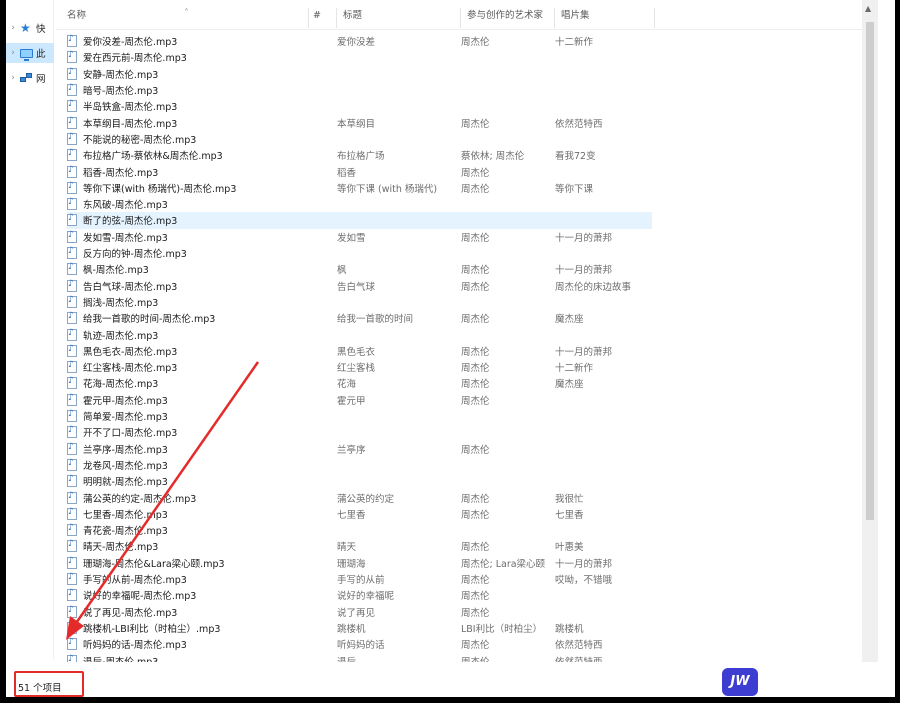  Describe the element at coordinates (359, 351) in the screenshot. I see `file-row: 黑色毛衣-周杰伦.mp3 黑色毛衣 周杰伦 十一月的萧邦` at that location.